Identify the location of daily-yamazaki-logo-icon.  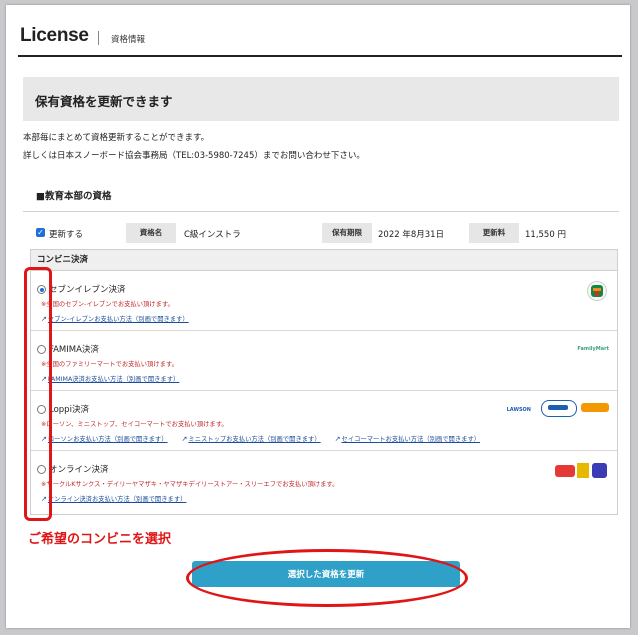
(583, 470).